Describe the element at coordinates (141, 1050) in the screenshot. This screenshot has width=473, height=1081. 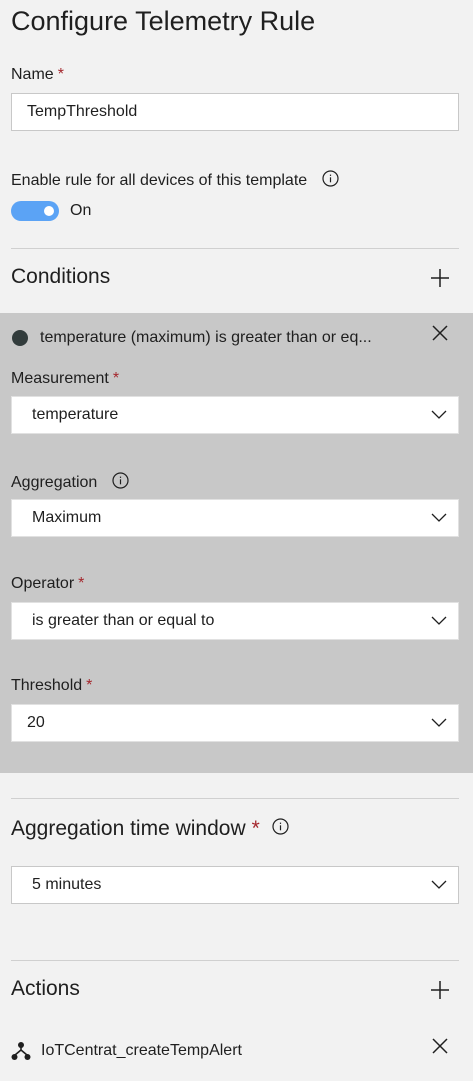
I see `action-label: IoTCentrat_createTempAlert` at that location.